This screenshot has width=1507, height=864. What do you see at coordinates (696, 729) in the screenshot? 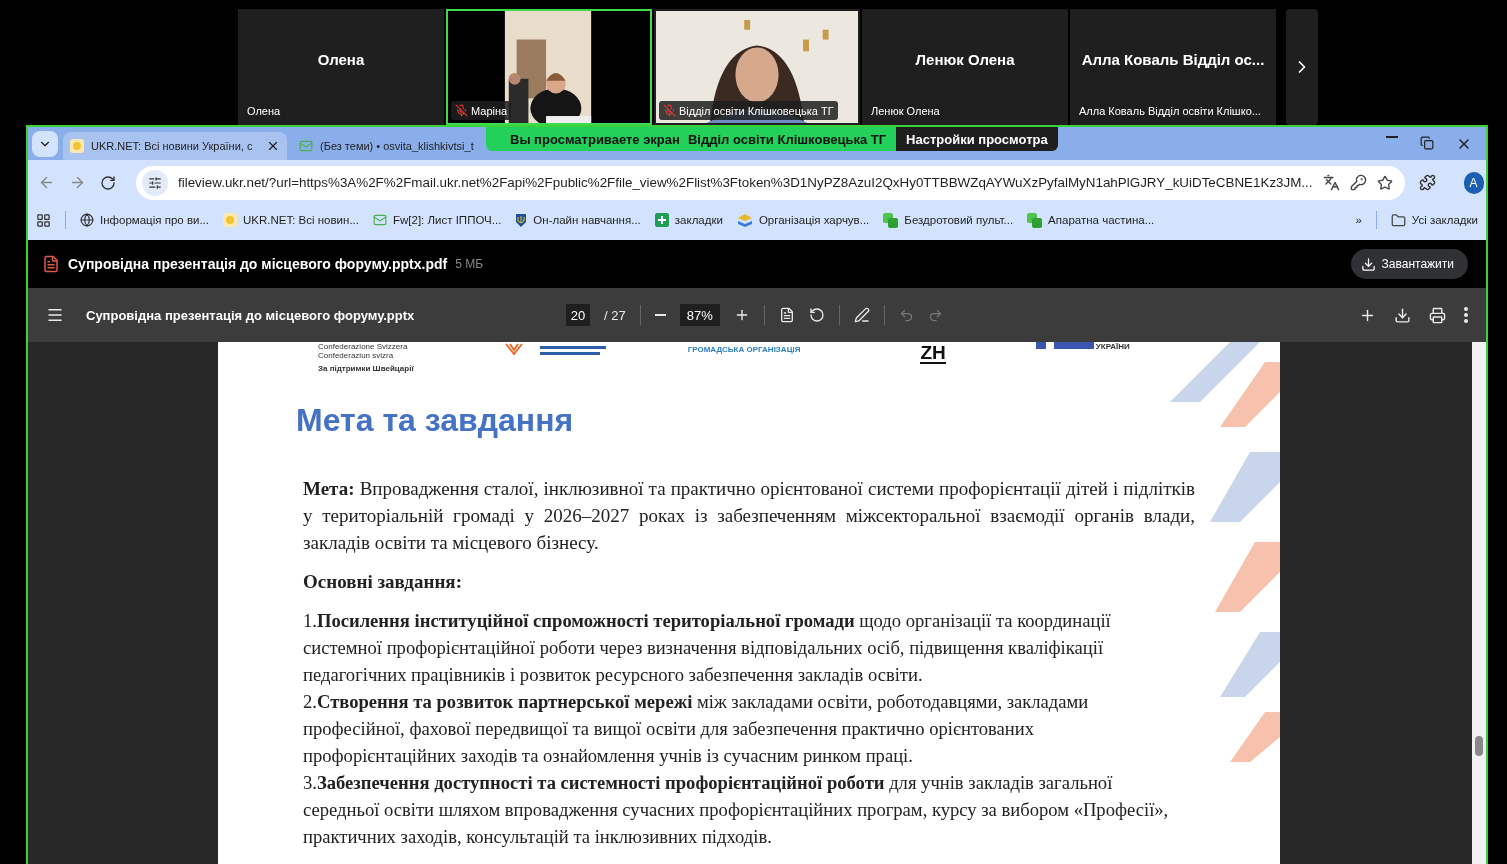
I see `task-paragraph: 2.Створення та розвиток партнерської мережі між закладами освіти, роботодавцями, закладами професійної, фахової передвищої та вищої освіти для забезпечення практично орієнтованих профорієнтаційних заходів та ознайомлення учнів із сучасним ринком праці.` at bounding box center [696, 729].